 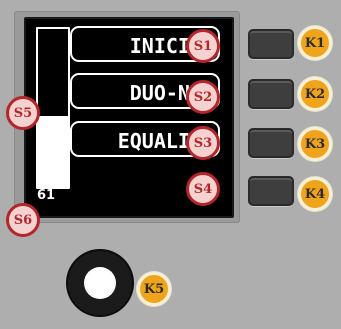 I want to click on callout-s4: S4, so click(x=203, y=189).